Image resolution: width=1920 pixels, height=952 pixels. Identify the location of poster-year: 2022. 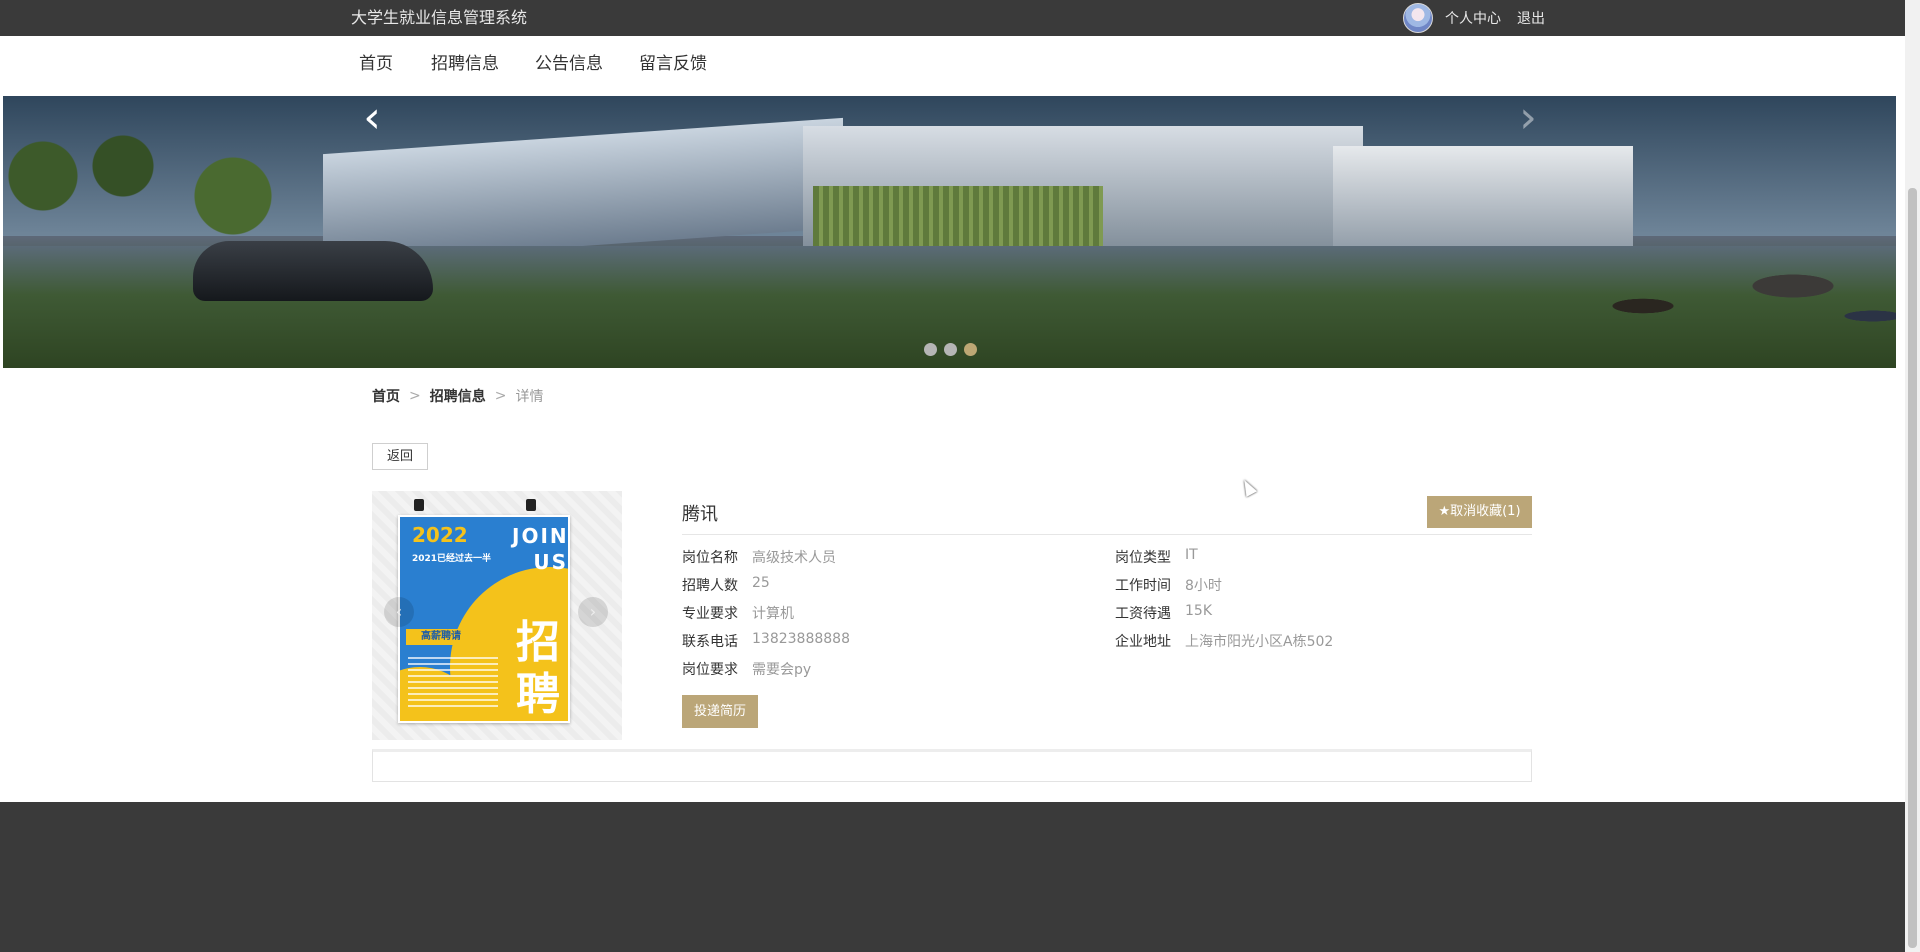
(440, 535).